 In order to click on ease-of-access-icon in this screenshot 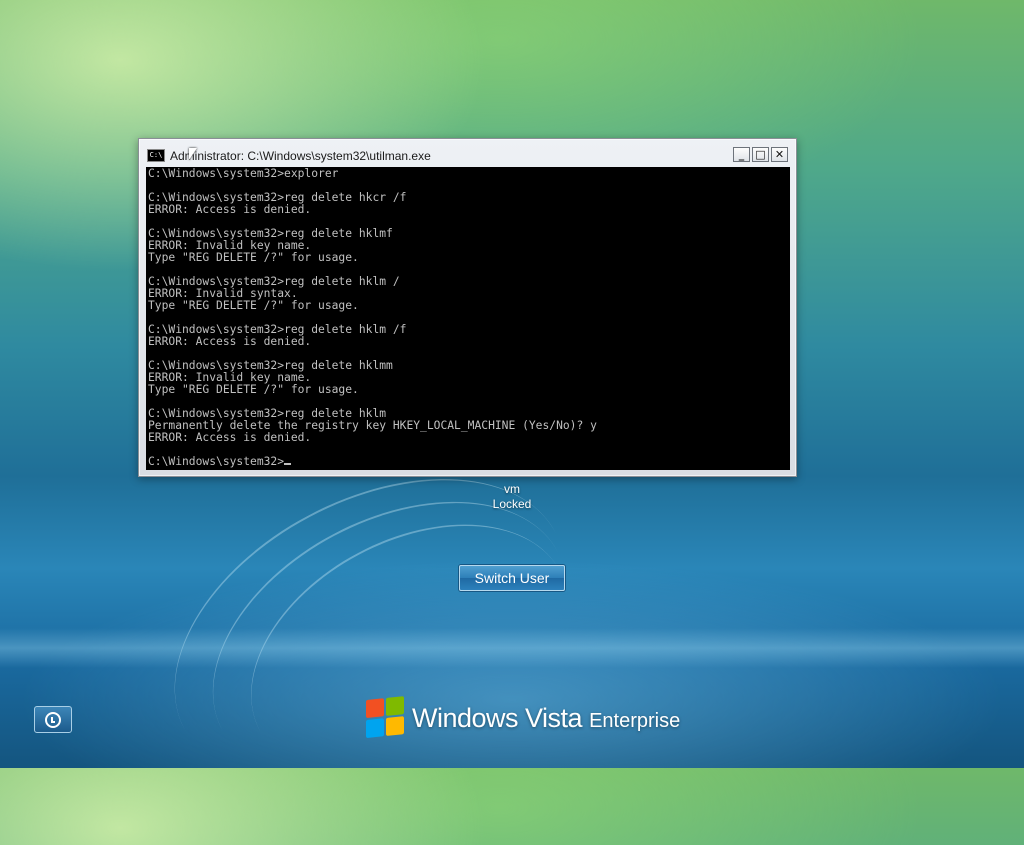, I will do `click(53, 719)`.